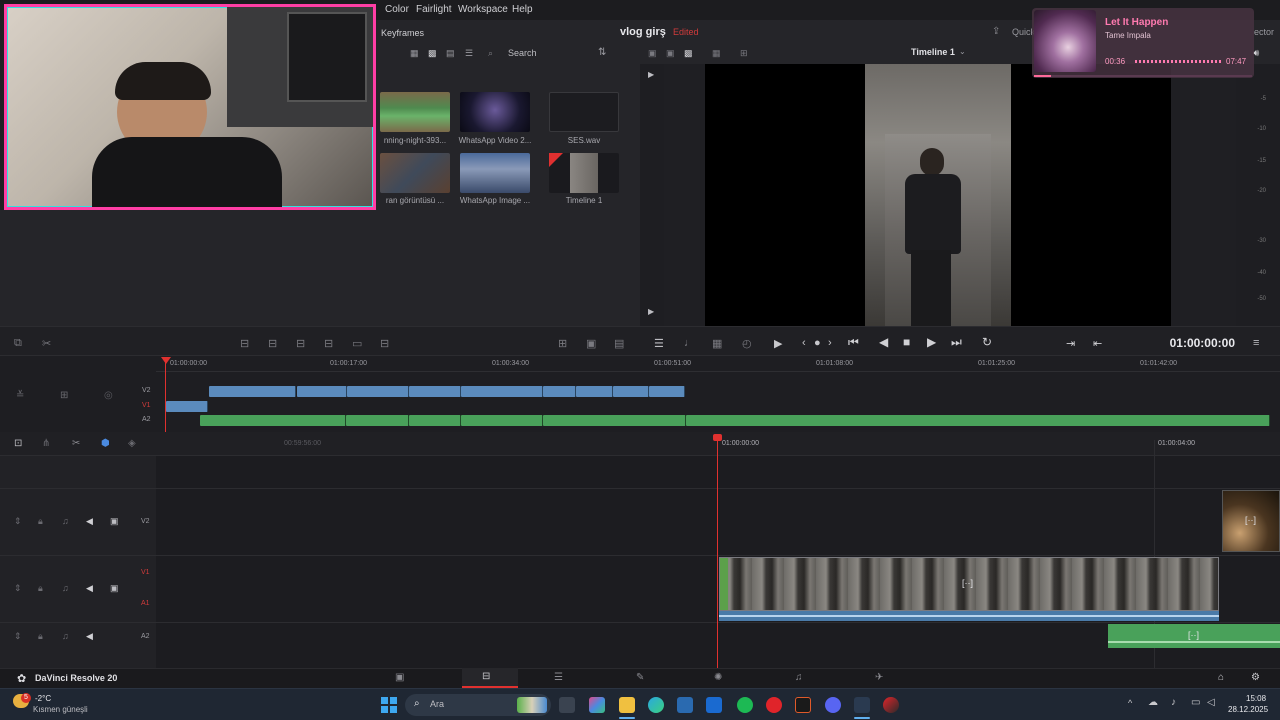 Image resolution: width=1280 pixels, height=720 pixels. I want to click on a1-audio-clip, so click(969, 616).